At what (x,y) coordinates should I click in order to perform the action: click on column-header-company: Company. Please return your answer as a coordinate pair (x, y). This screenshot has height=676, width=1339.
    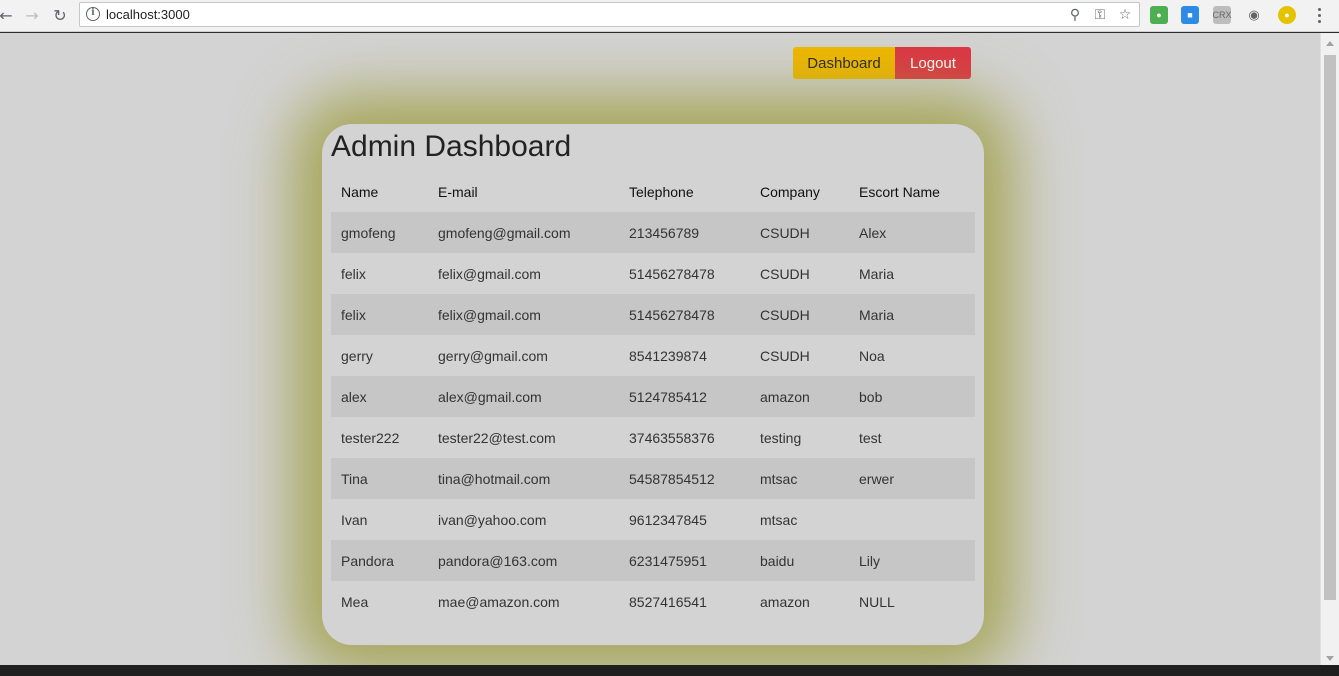
    Looking at the image, I should click on (790, 192).